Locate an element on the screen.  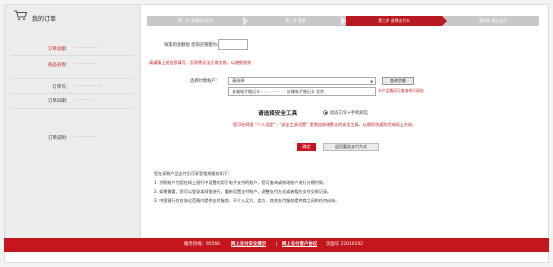
footer-version: 页面号 22010102 is located at coordinates (344, 244).